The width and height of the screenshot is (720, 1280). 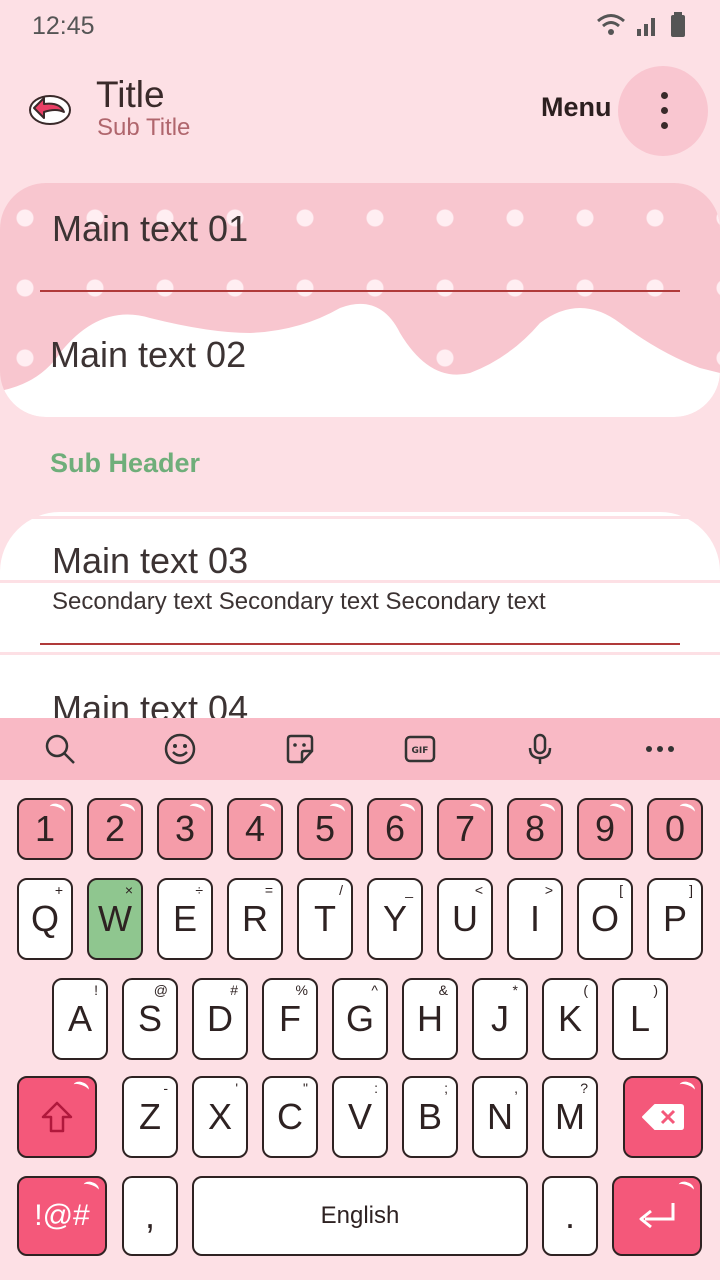 What do you see at coordinates (576, 107) in the screenshot?
I see `menu-button: Menu` at bounding box center [576, 107].